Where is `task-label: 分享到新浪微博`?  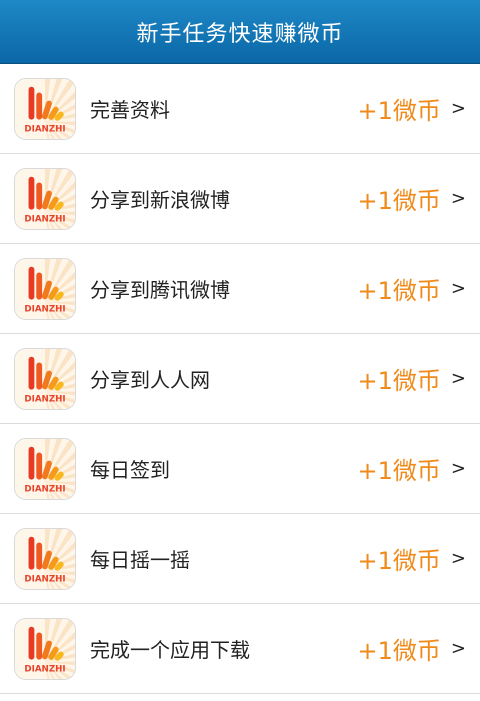
task-label: 分享到新浪微博 is located at coordinates (160, 200).